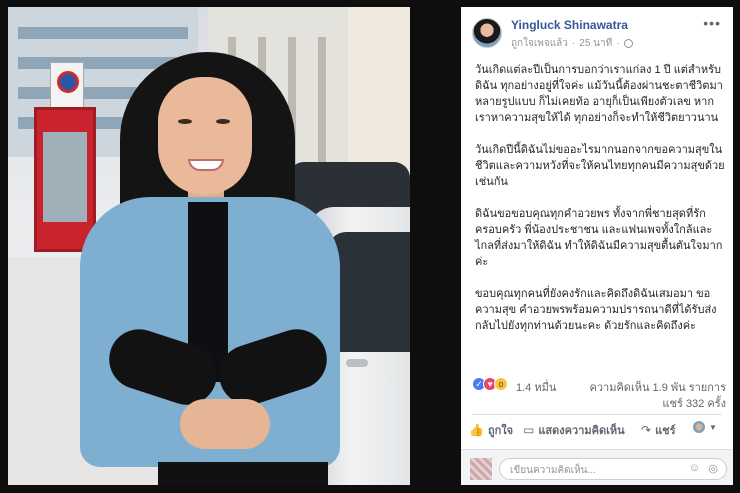 This screenshot has height=493, width=740. I want to click on author-avatar, so click(487, 33).